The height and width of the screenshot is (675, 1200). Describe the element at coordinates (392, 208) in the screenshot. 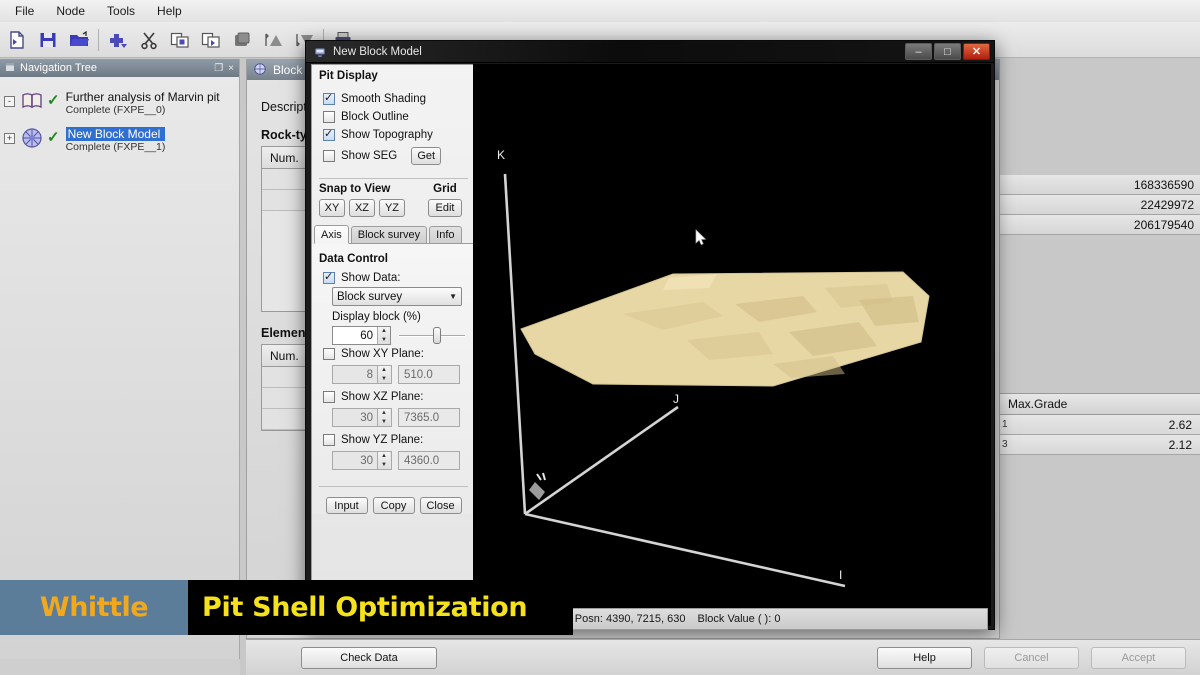

I see `snap-yz-button: YZ` at that location.